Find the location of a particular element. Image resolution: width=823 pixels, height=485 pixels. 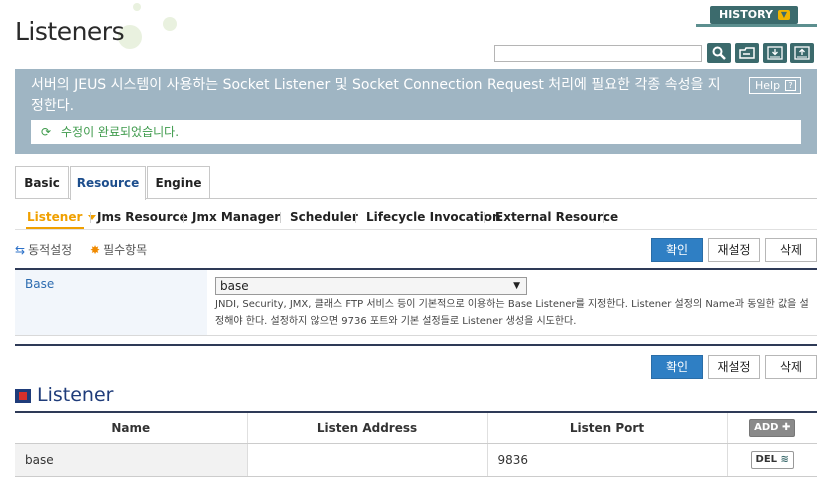

refresh-icon: ⟳ is located at coordinates (46, 132).